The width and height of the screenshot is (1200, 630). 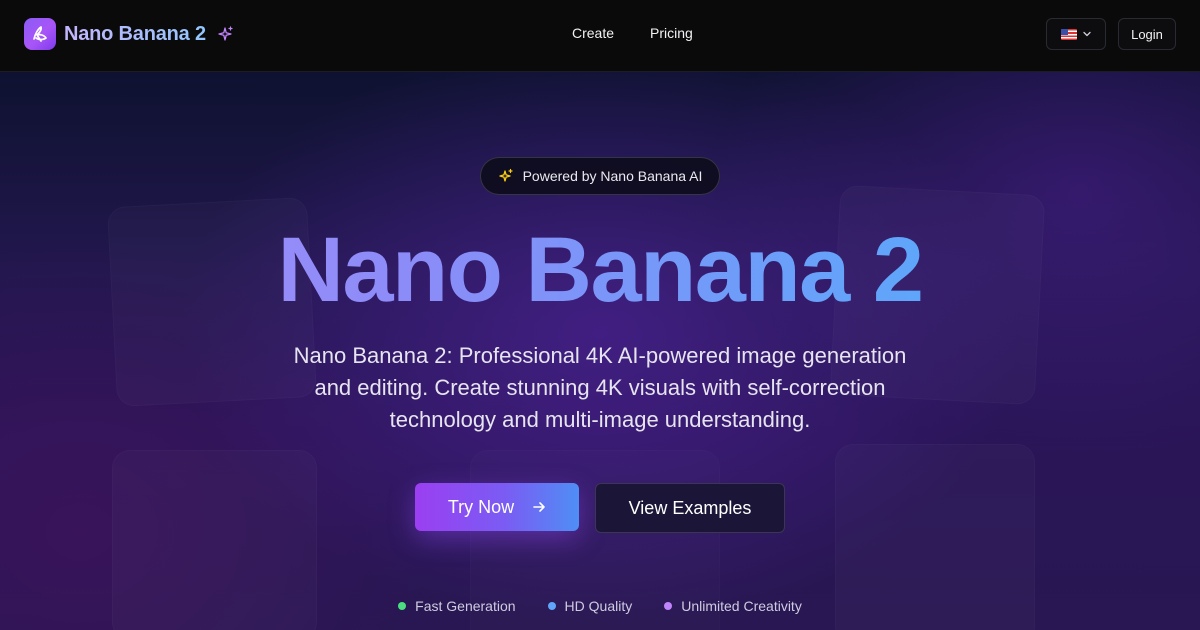 I want to click on feature-item: Unlimited Creativity, so click(x=733, y=606).